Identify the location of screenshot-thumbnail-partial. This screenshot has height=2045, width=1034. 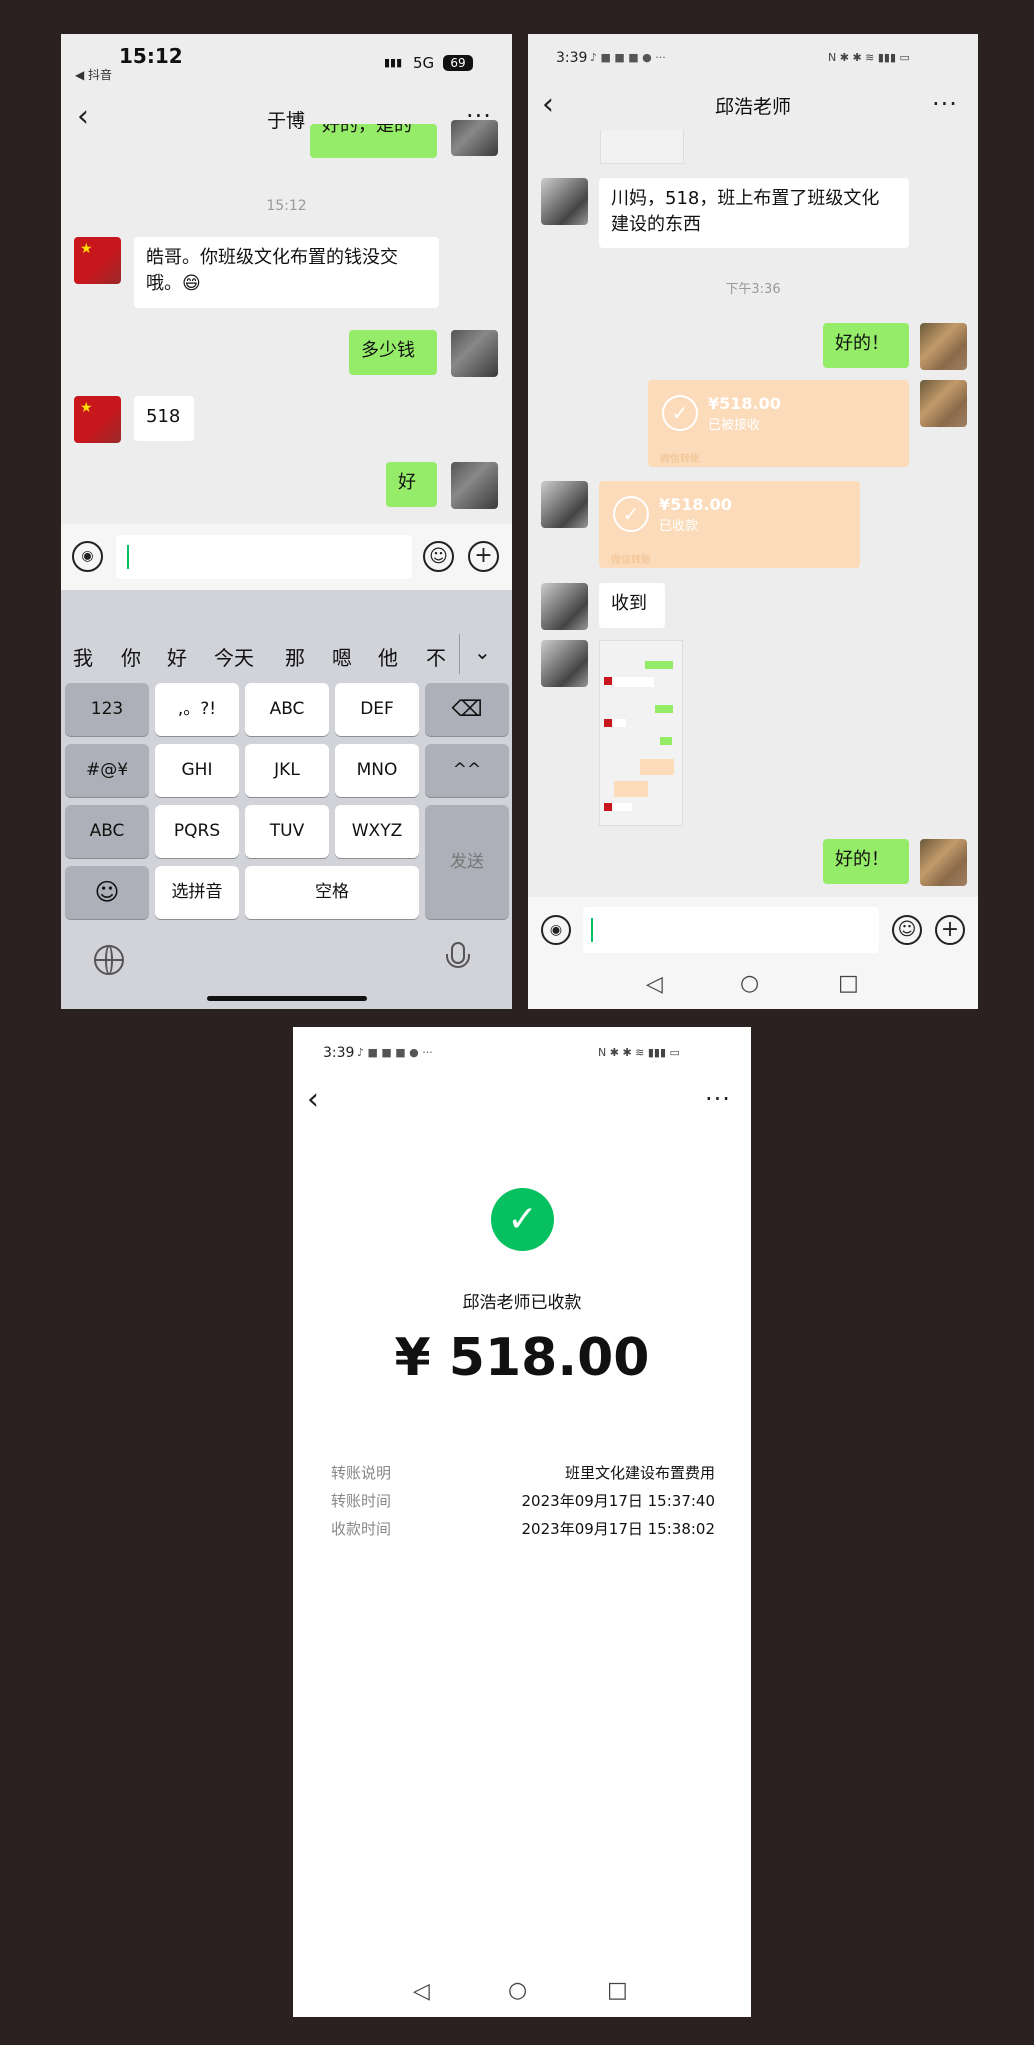
(642, 147).